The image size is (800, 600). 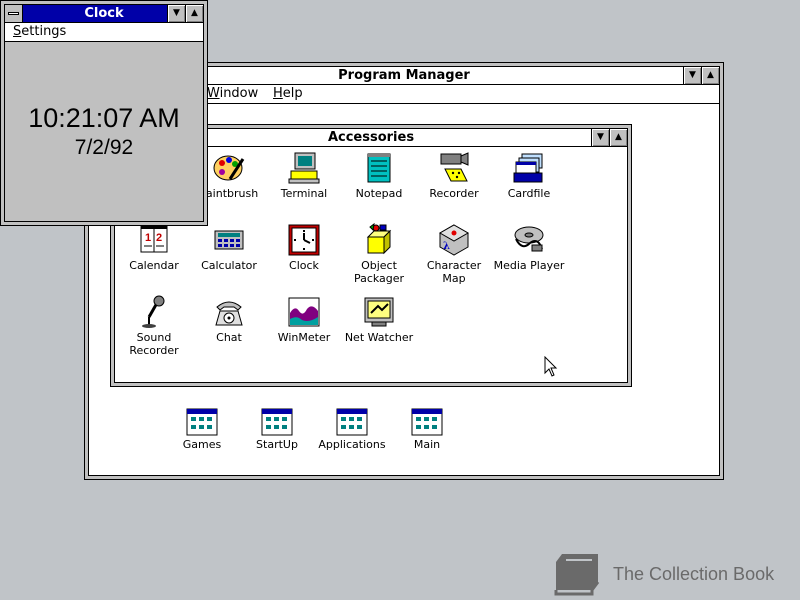 What do you see at coordinates (694, 574) in the screenshot?
I see `watermark-text: The Collection Book` at bounding box center [694, 574].